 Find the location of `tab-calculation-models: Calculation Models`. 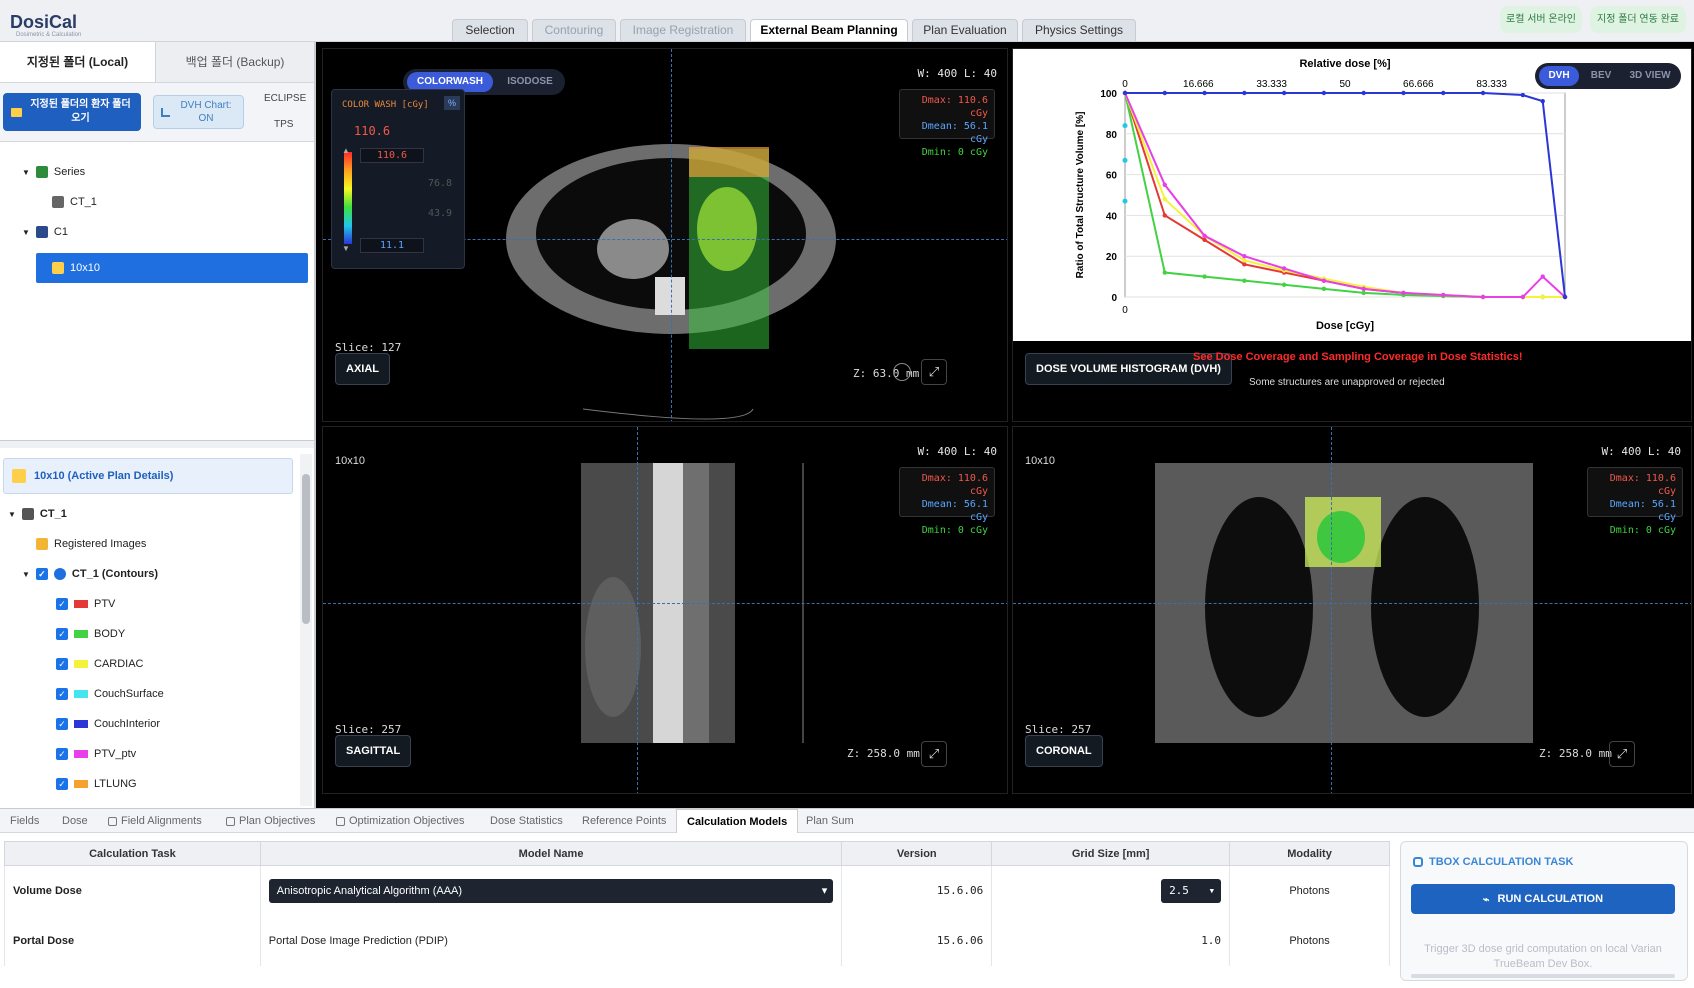

tab-calculation-models: Calculation Models is located at coordinates (737, 821).